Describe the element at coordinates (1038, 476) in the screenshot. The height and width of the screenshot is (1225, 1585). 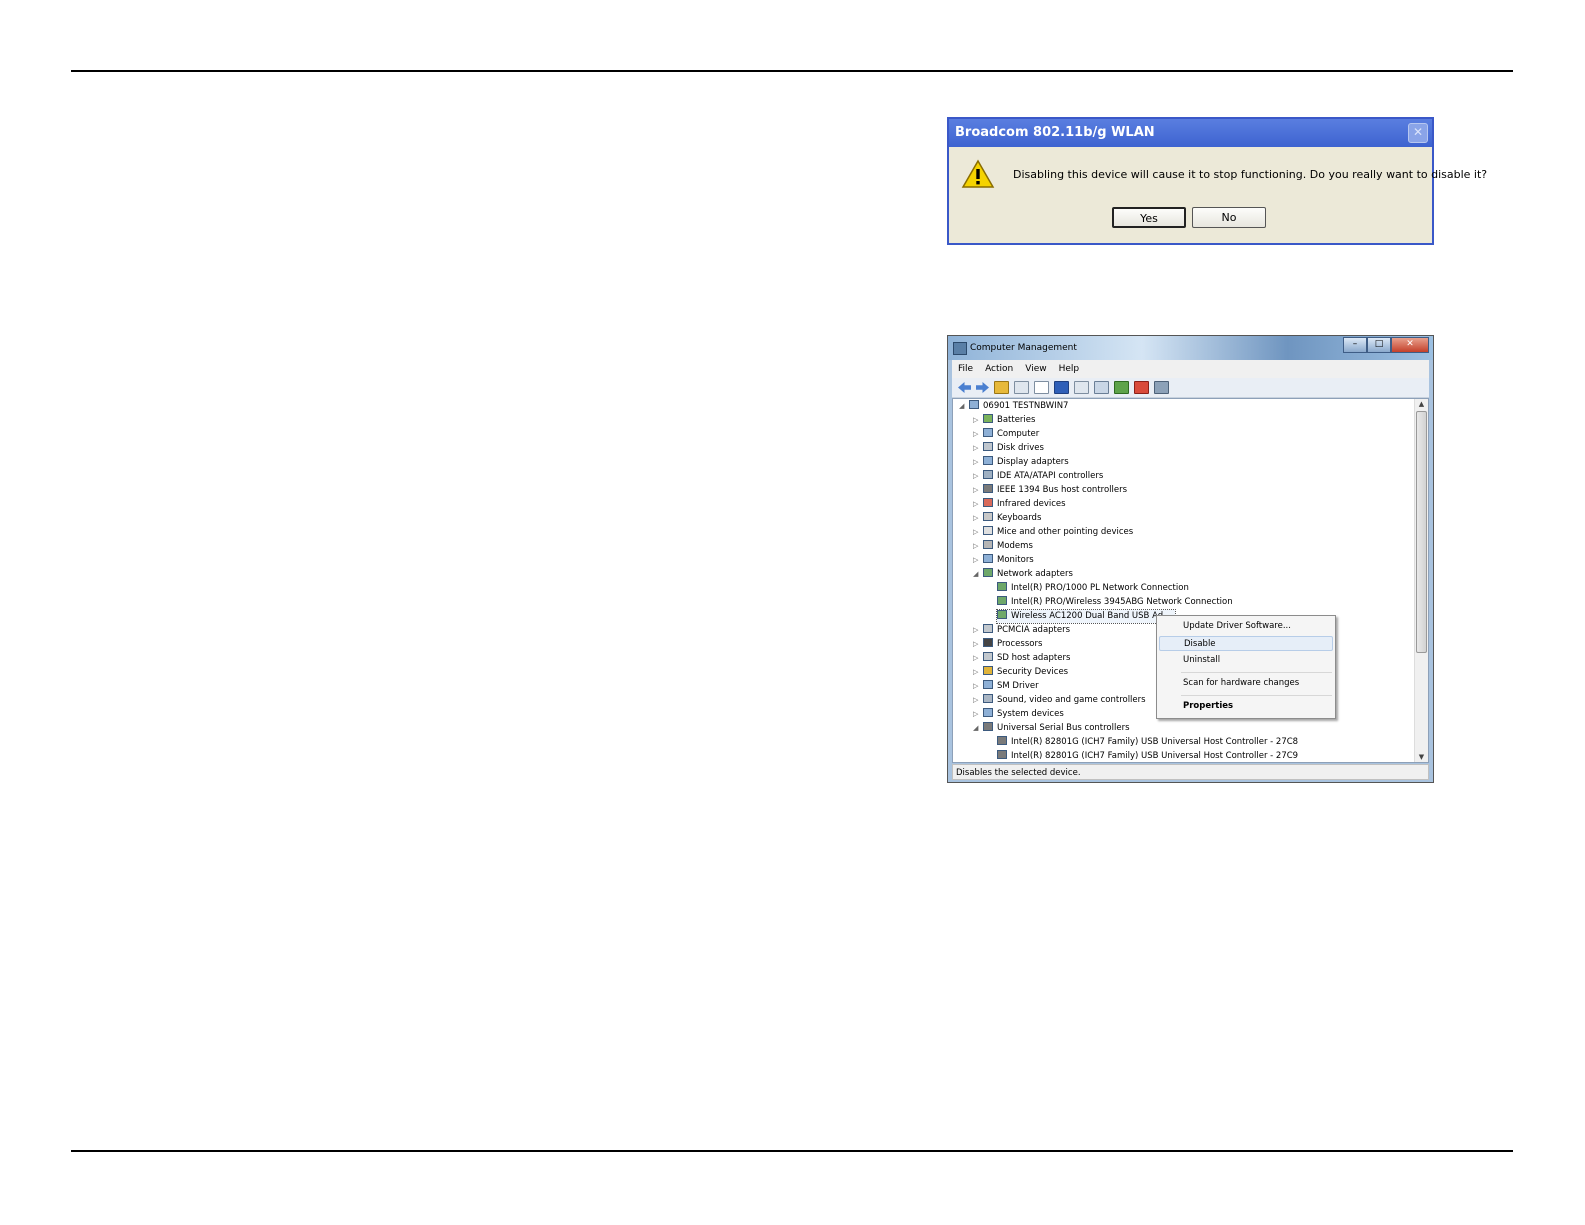
I see `tree-item-ide-controllers: ▷ IDE ATA/ATAPI controllers` at that location.